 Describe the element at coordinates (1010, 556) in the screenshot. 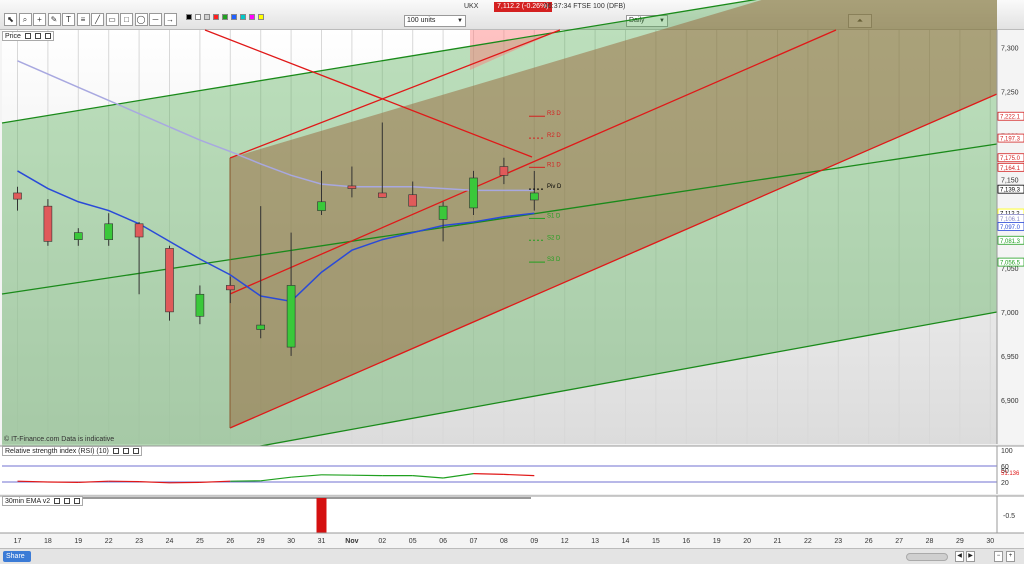

I see `zoom-in-icon: +` at that location.